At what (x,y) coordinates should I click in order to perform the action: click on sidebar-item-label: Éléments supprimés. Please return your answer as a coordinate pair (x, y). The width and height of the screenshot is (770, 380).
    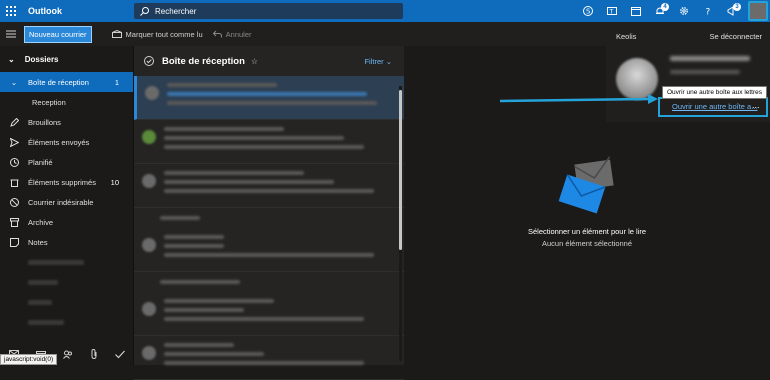
    Looking at the image, I should click on (62, 182).